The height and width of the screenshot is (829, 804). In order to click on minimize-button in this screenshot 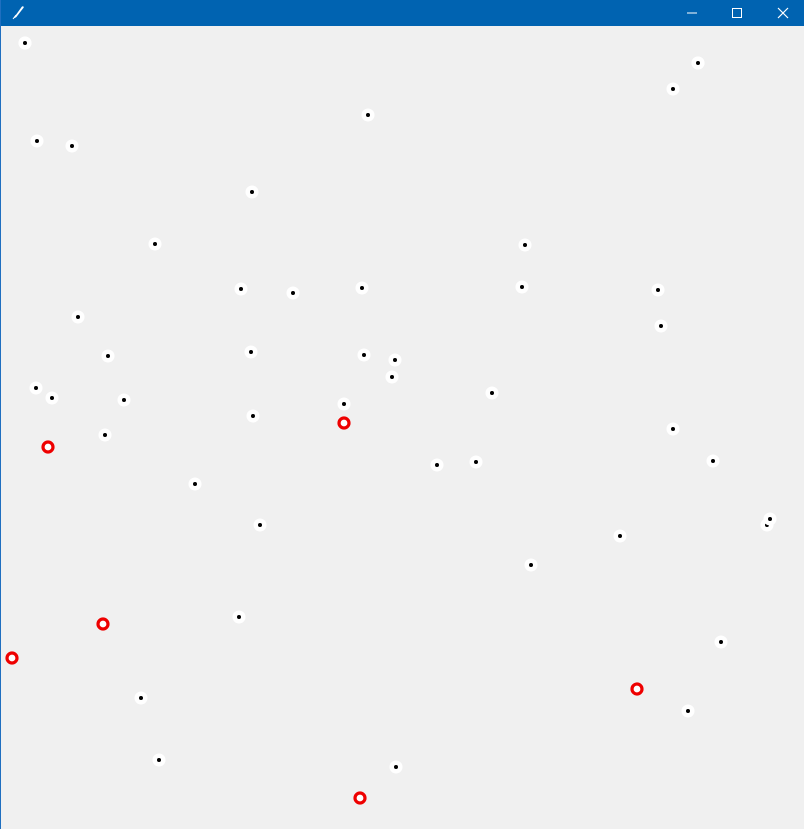, I will do `click(691, 13)`.